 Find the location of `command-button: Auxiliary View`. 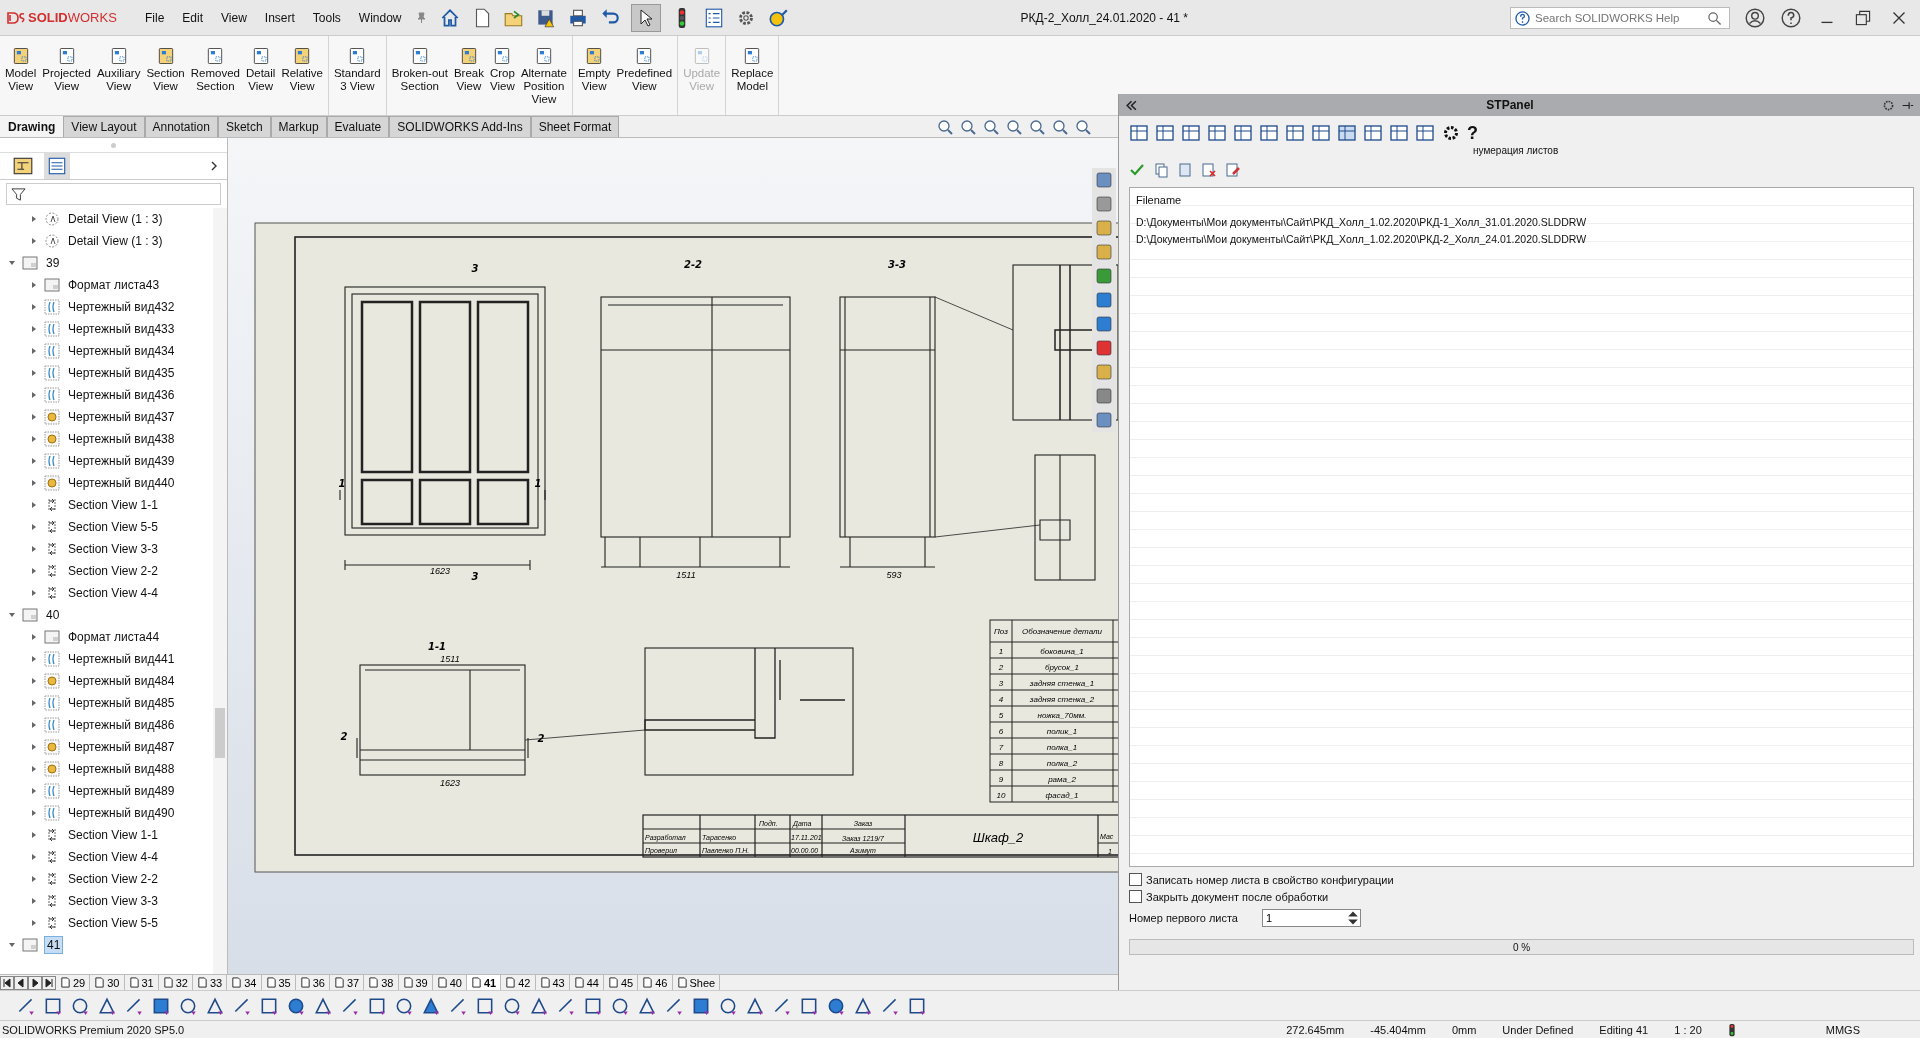

command-button: Auxiliary View is located at coordinates (118, 75).